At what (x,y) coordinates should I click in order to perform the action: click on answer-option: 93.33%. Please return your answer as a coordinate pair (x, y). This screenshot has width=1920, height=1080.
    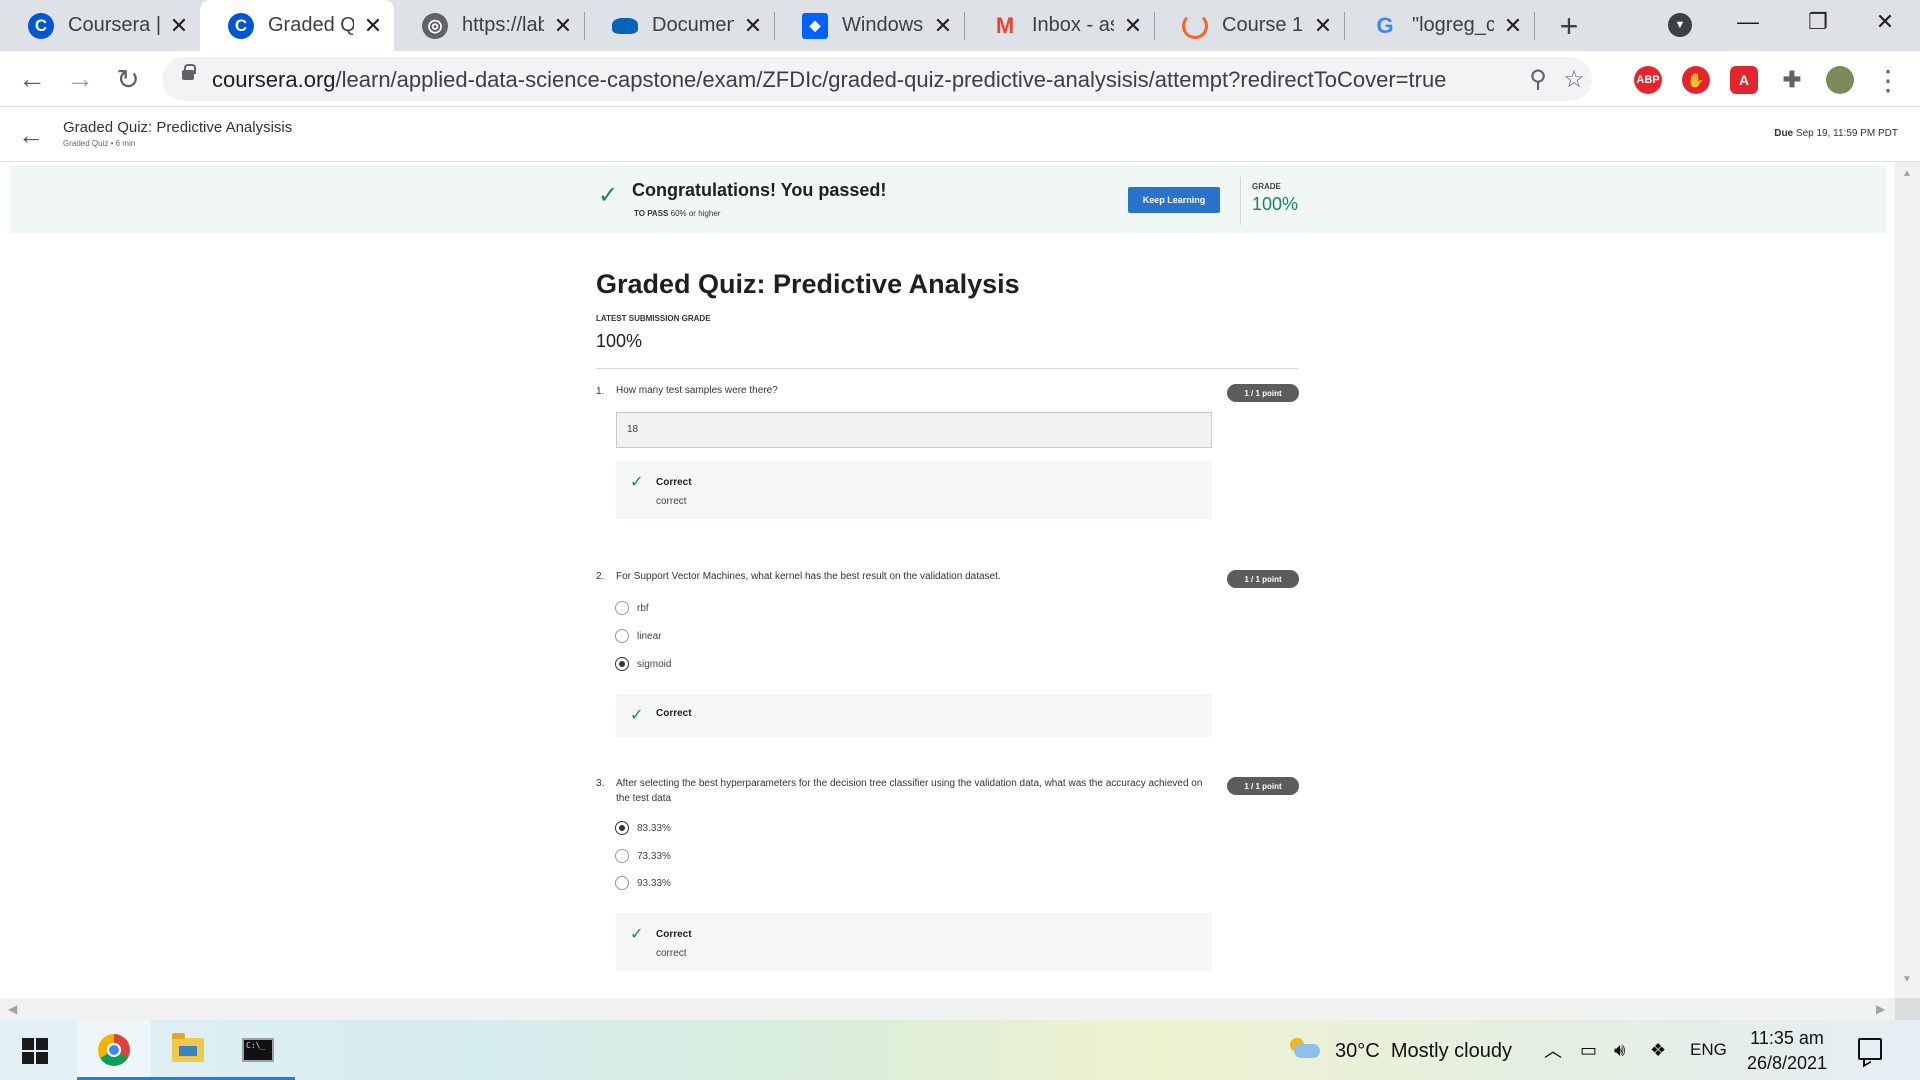
    Looking at the image, I should click on (643, 883).